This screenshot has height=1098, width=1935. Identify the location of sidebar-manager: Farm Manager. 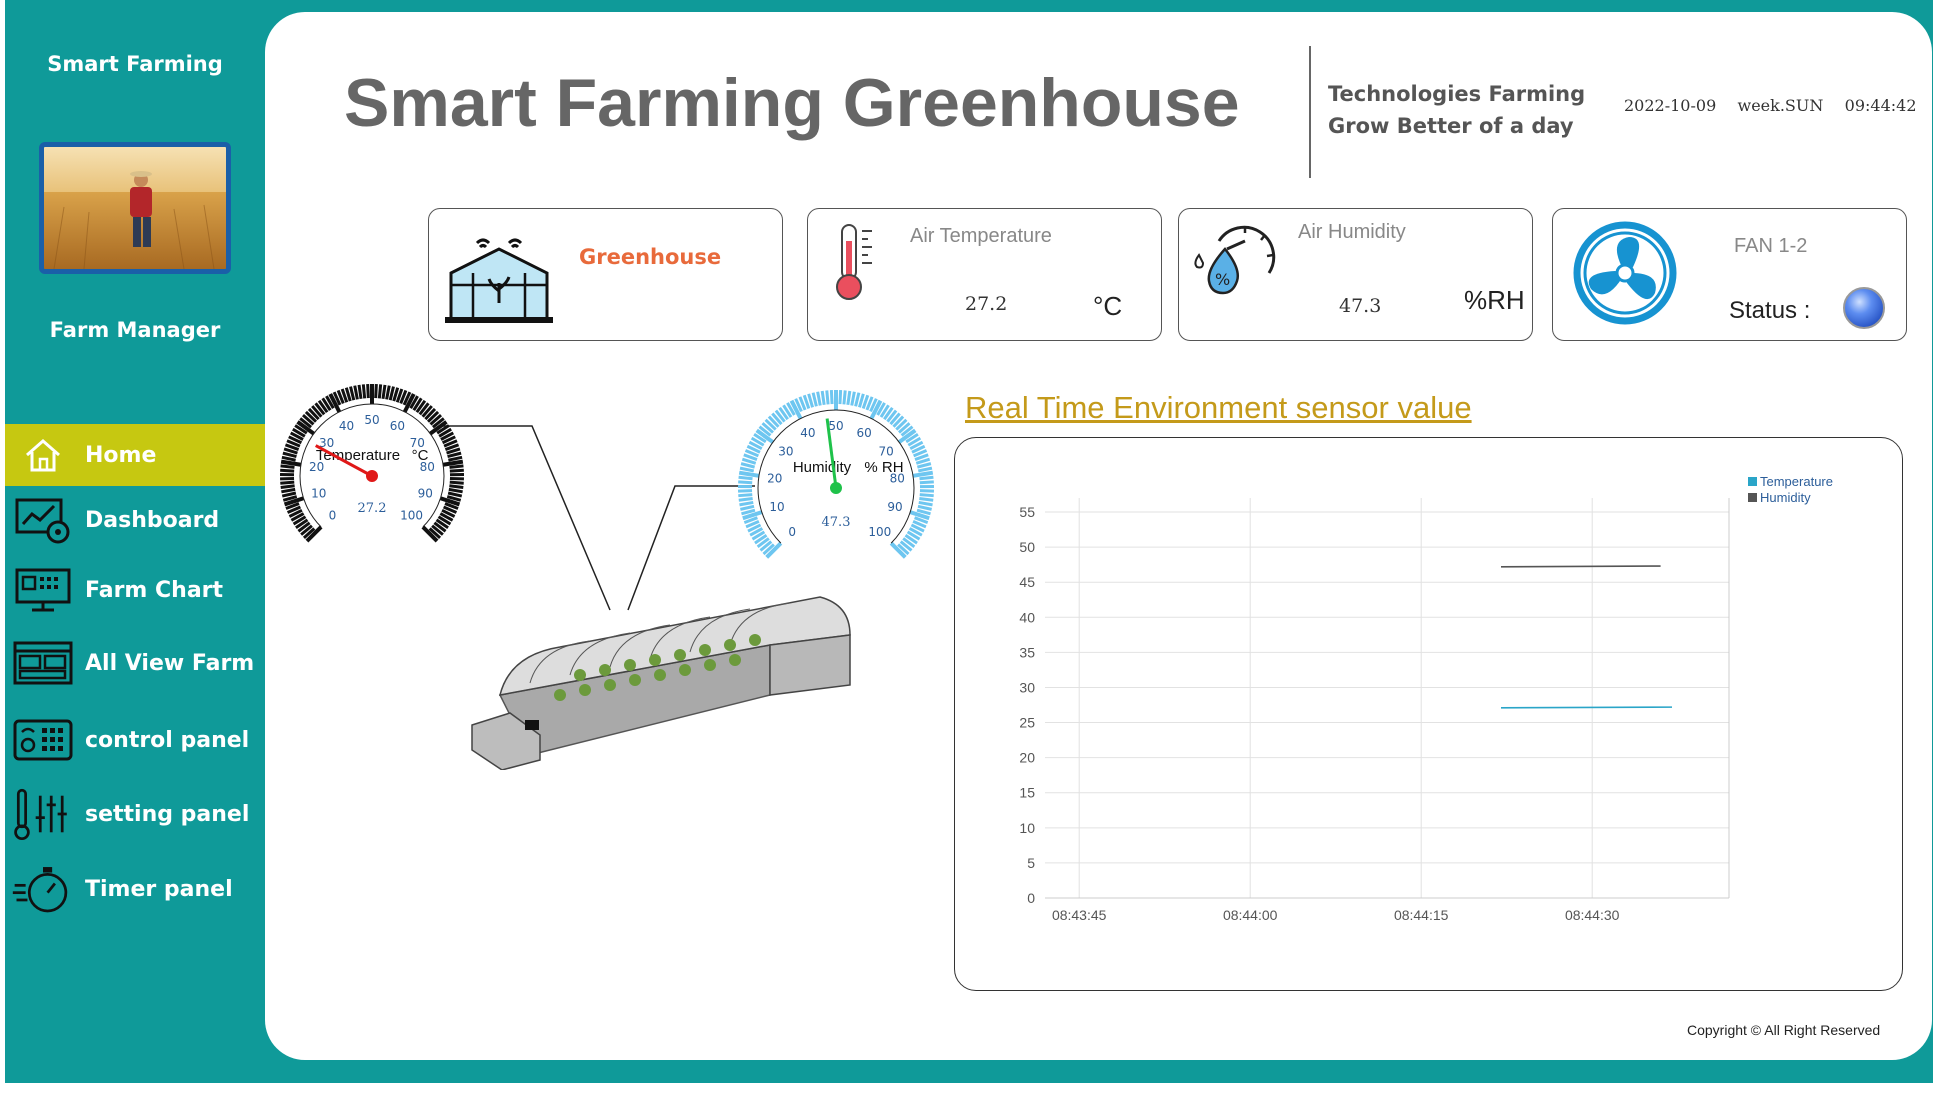
(135, 330).